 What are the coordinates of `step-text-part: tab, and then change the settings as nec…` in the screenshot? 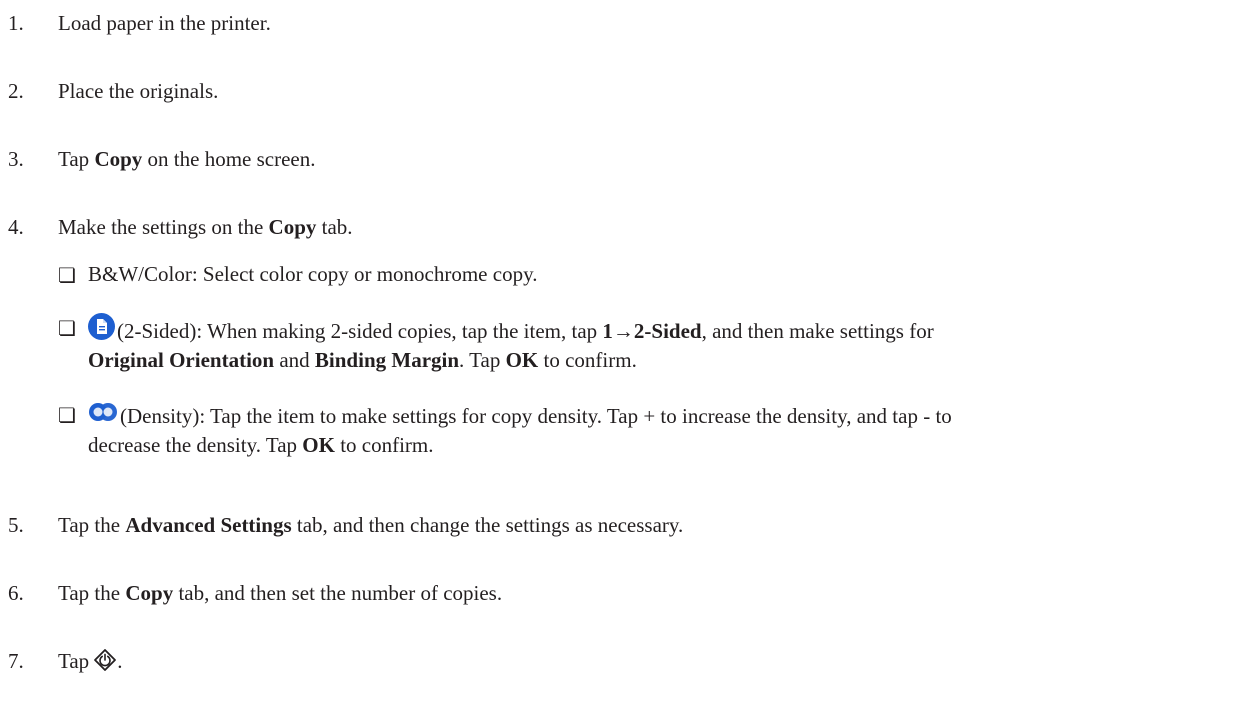 It's located at (487, 525).